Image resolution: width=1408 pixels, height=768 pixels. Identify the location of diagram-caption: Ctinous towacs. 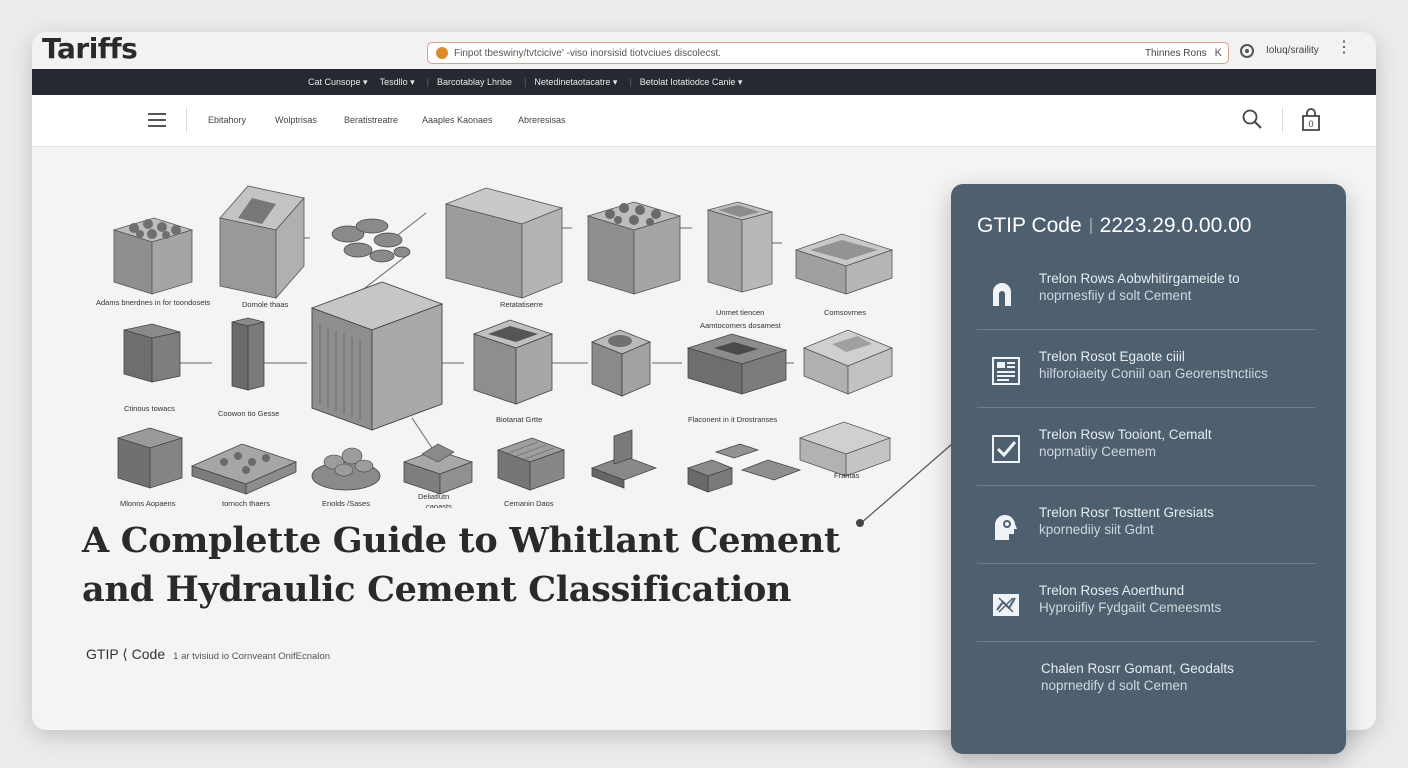
(149, 408).